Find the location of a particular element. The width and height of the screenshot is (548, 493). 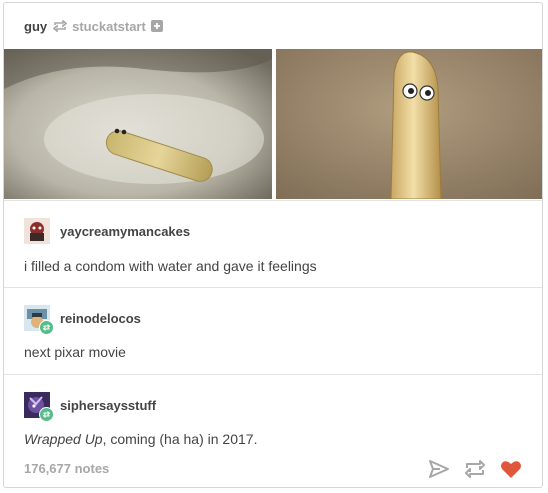

author-link: guy is located at coordinates (35, 26).